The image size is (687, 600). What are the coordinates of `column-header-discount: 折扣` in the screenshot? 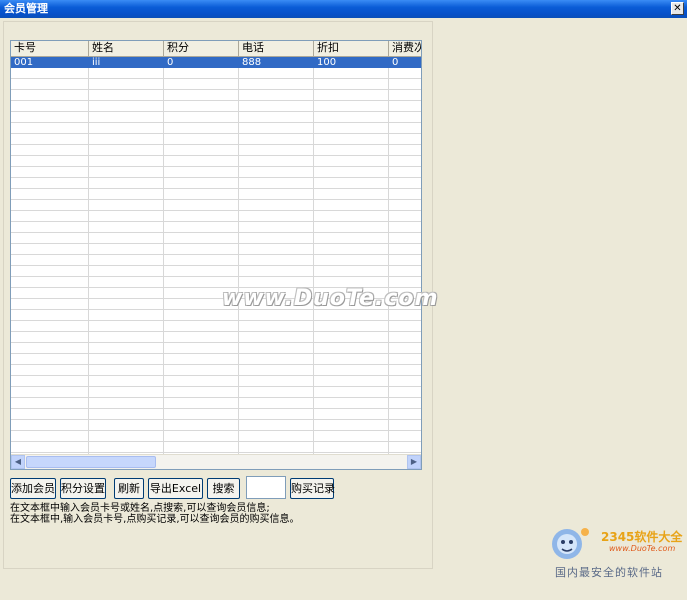 It's located at (351, 48).